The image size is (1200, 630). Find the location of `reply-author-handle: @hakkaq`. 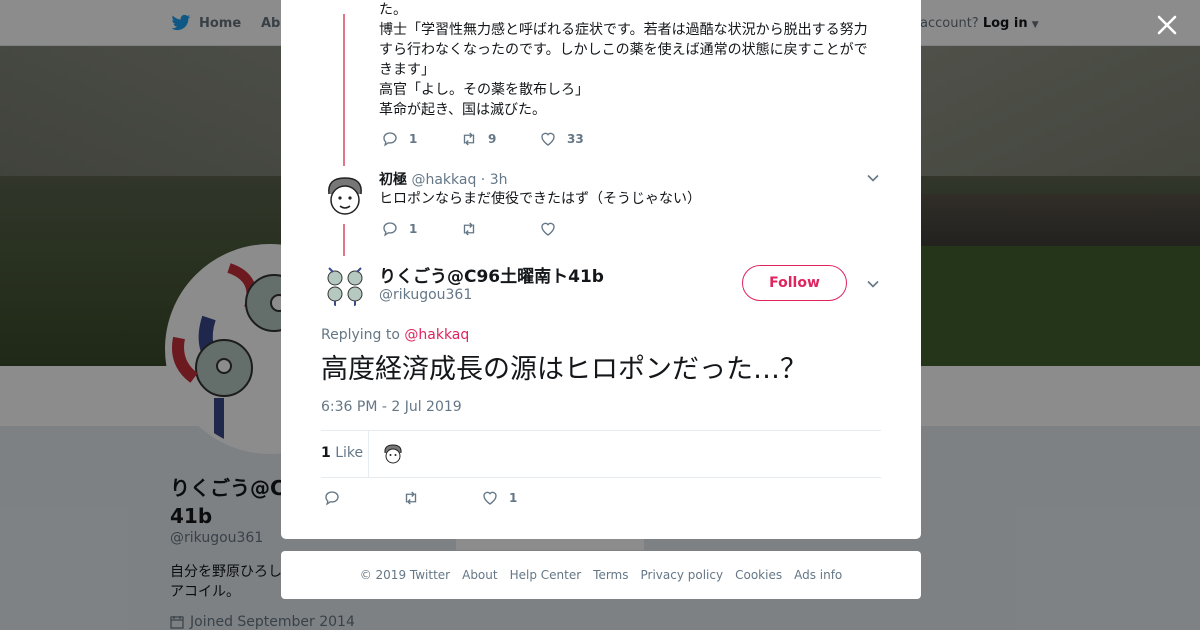

reply-author-handle: @hakkaq is located at coordinates (443, 180).